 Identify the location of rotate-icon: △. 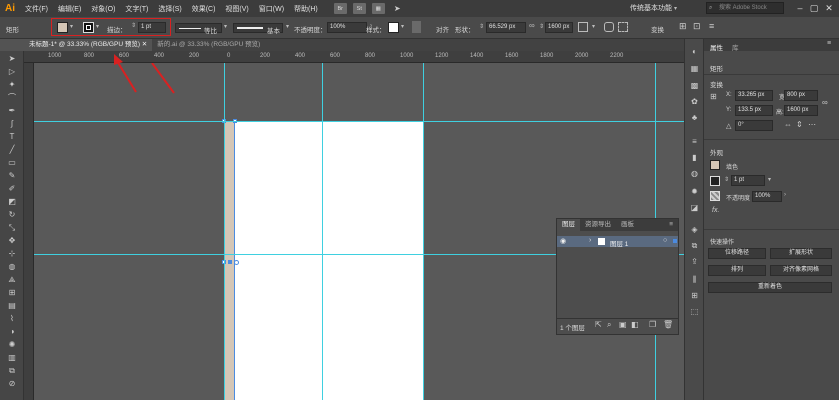
(728, 126).